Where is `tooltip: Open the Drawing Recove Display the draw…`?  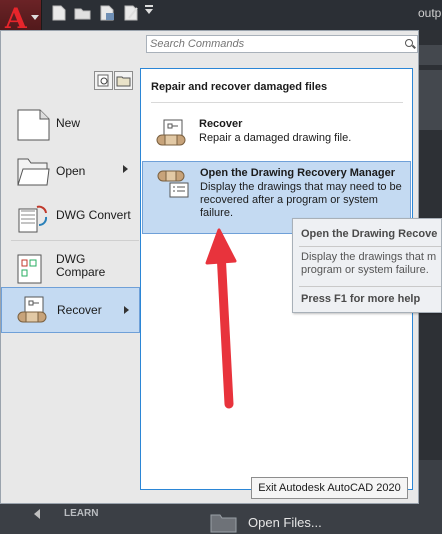 tooltip: Open the Drawing Recove Display the draw… is located at coordinates (367, 265).